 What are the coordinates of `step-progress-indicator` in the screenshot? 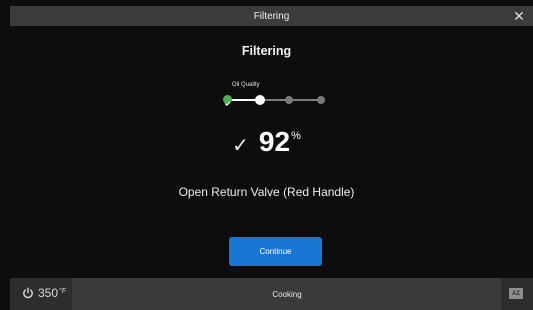 It's located at (277, 100).